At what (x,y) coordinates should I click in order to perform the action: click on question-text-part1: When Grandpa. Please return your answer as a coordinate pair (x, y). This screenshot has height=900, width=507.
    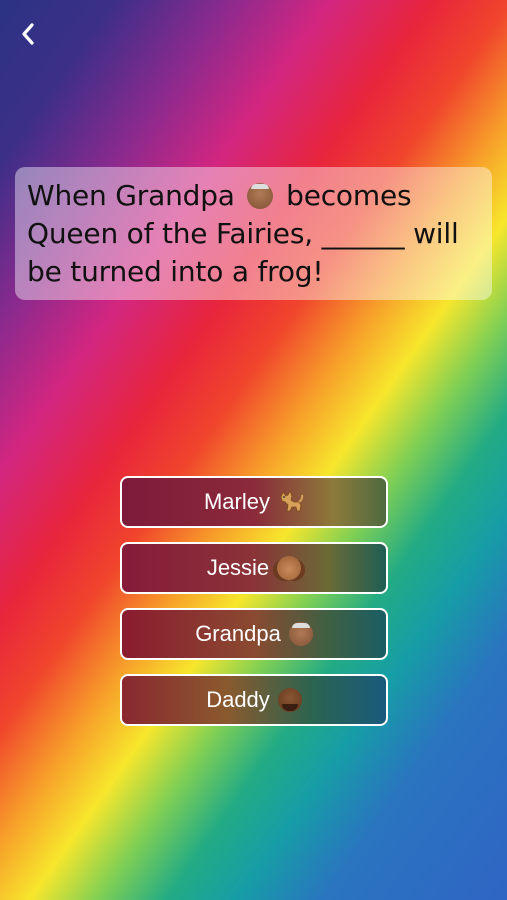
    Looking at the image, I should click on (135, 195).